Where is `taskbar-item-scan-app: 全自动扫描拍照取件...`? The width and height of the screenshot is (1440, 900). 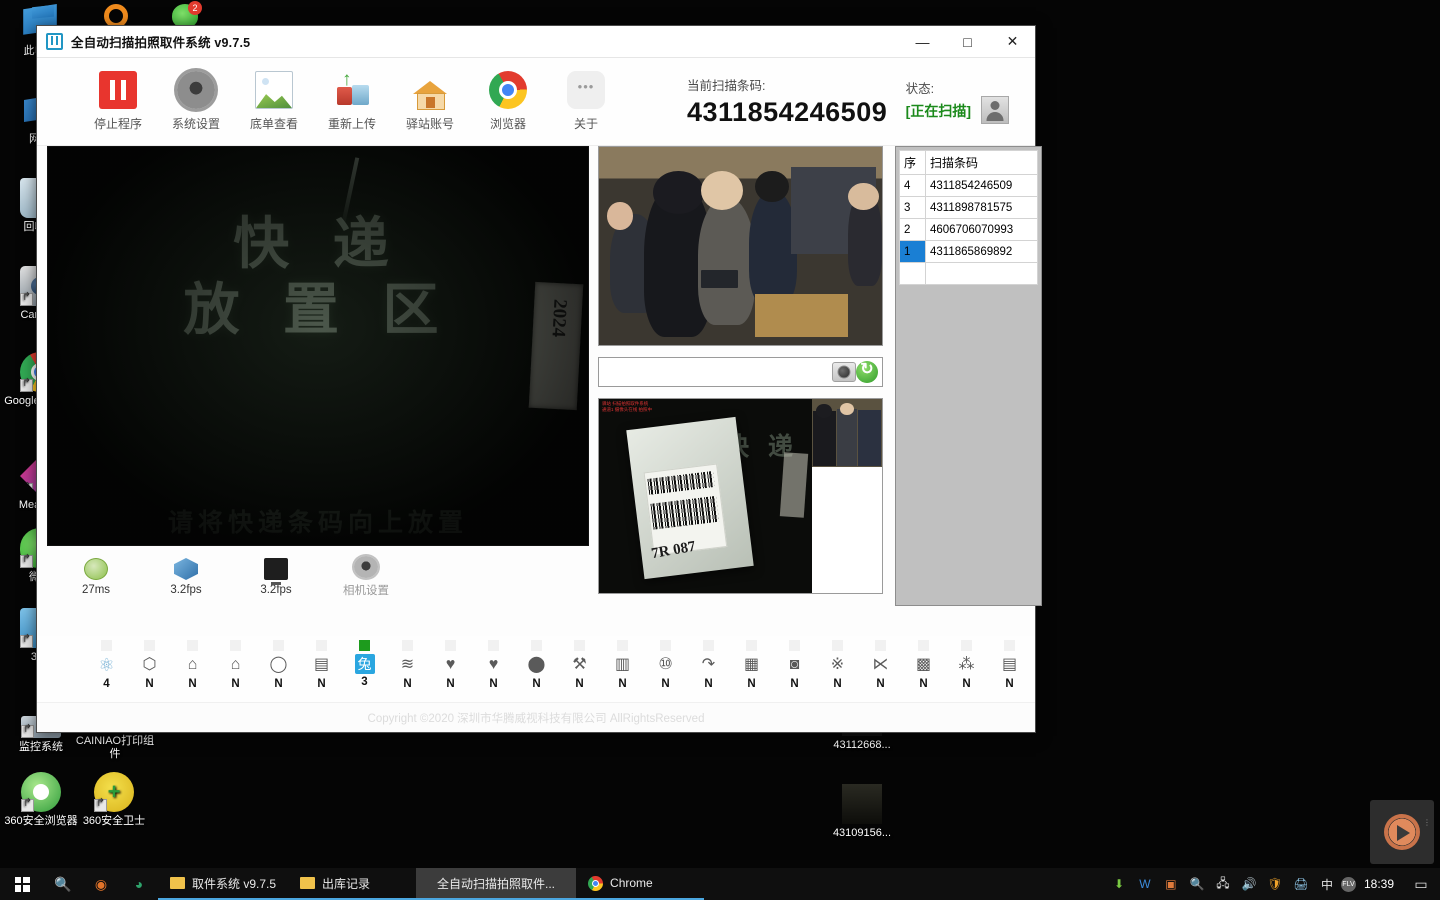
taskbar-item-scan-app: 全自动扫描拍照取件... is located at coordinates (496, 884).